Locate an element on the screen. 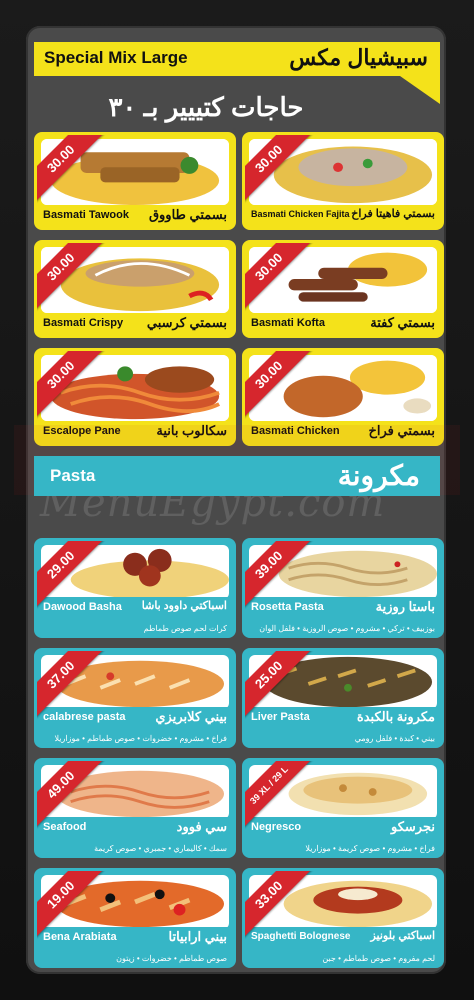  item-name-en: Basmati Kofta is located at coordinates (288, 323).